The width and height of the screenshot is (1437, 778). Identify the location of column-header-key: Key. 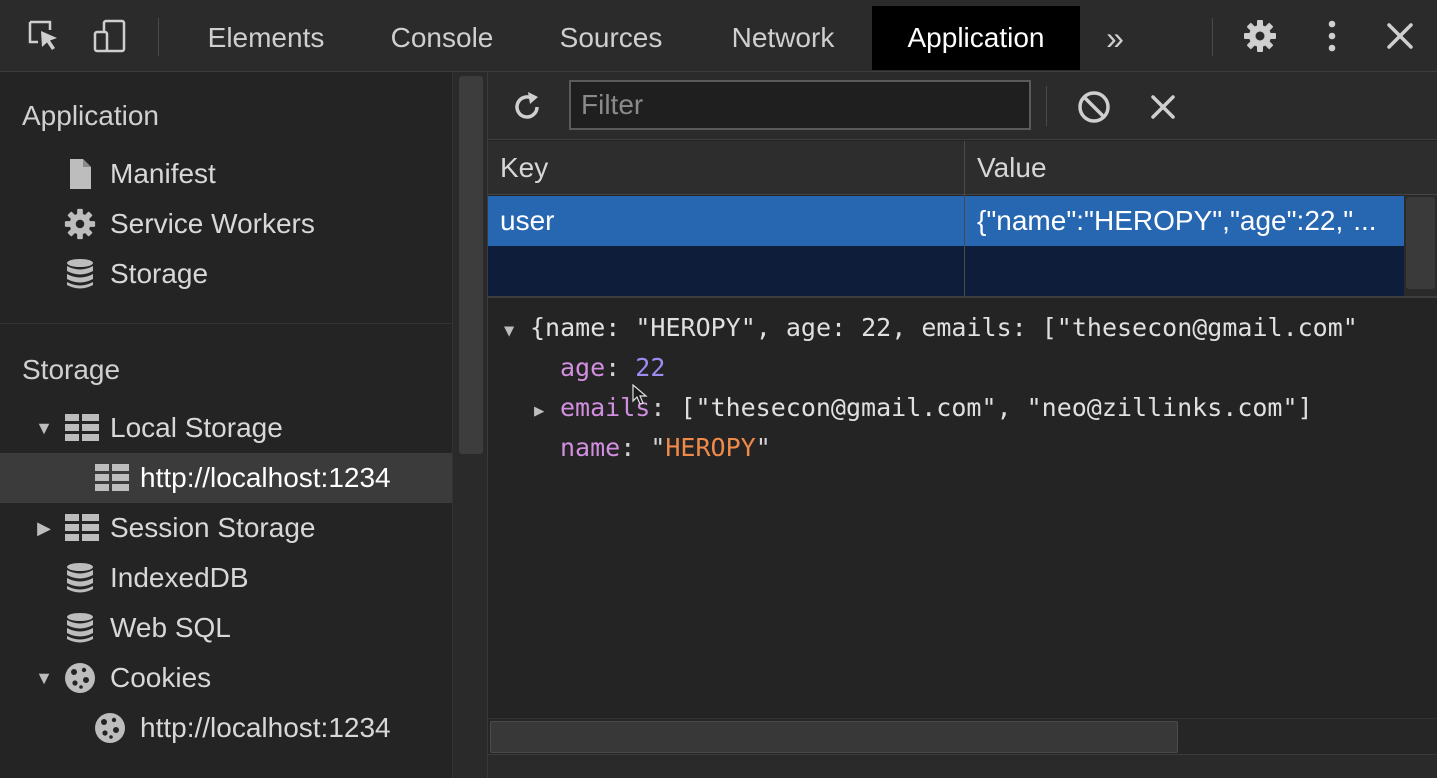
(726, 168).